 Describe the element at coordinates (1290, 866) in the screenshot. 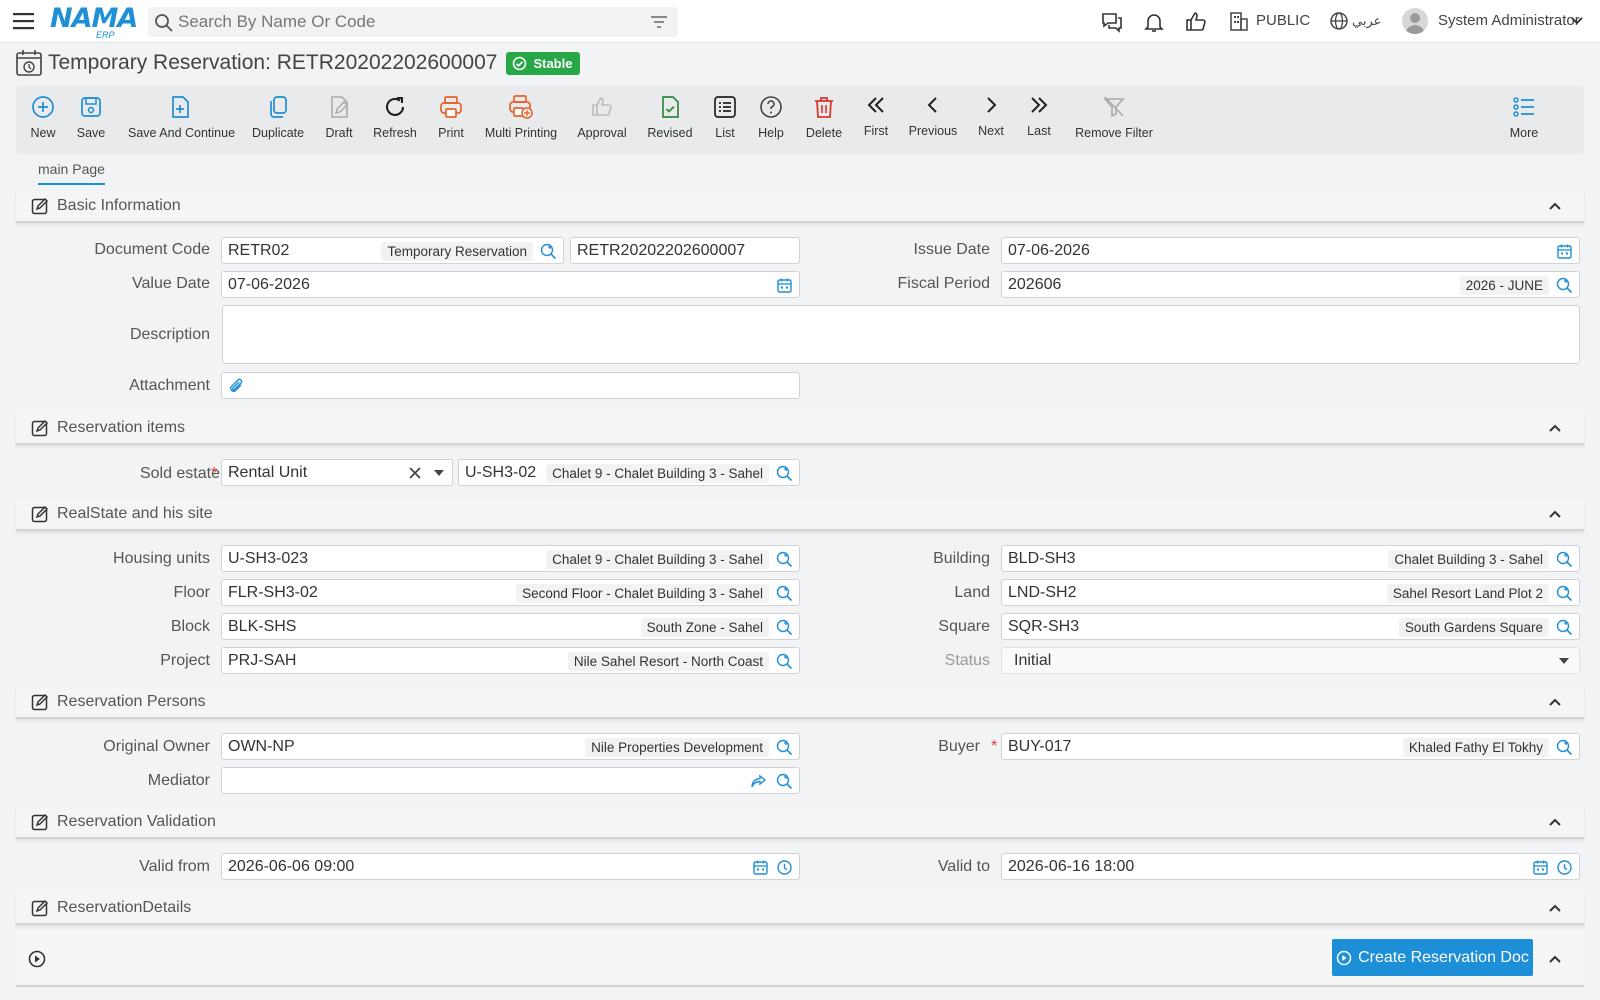

I see `valid-to-field: 2026-06-16 18:00` at that location.